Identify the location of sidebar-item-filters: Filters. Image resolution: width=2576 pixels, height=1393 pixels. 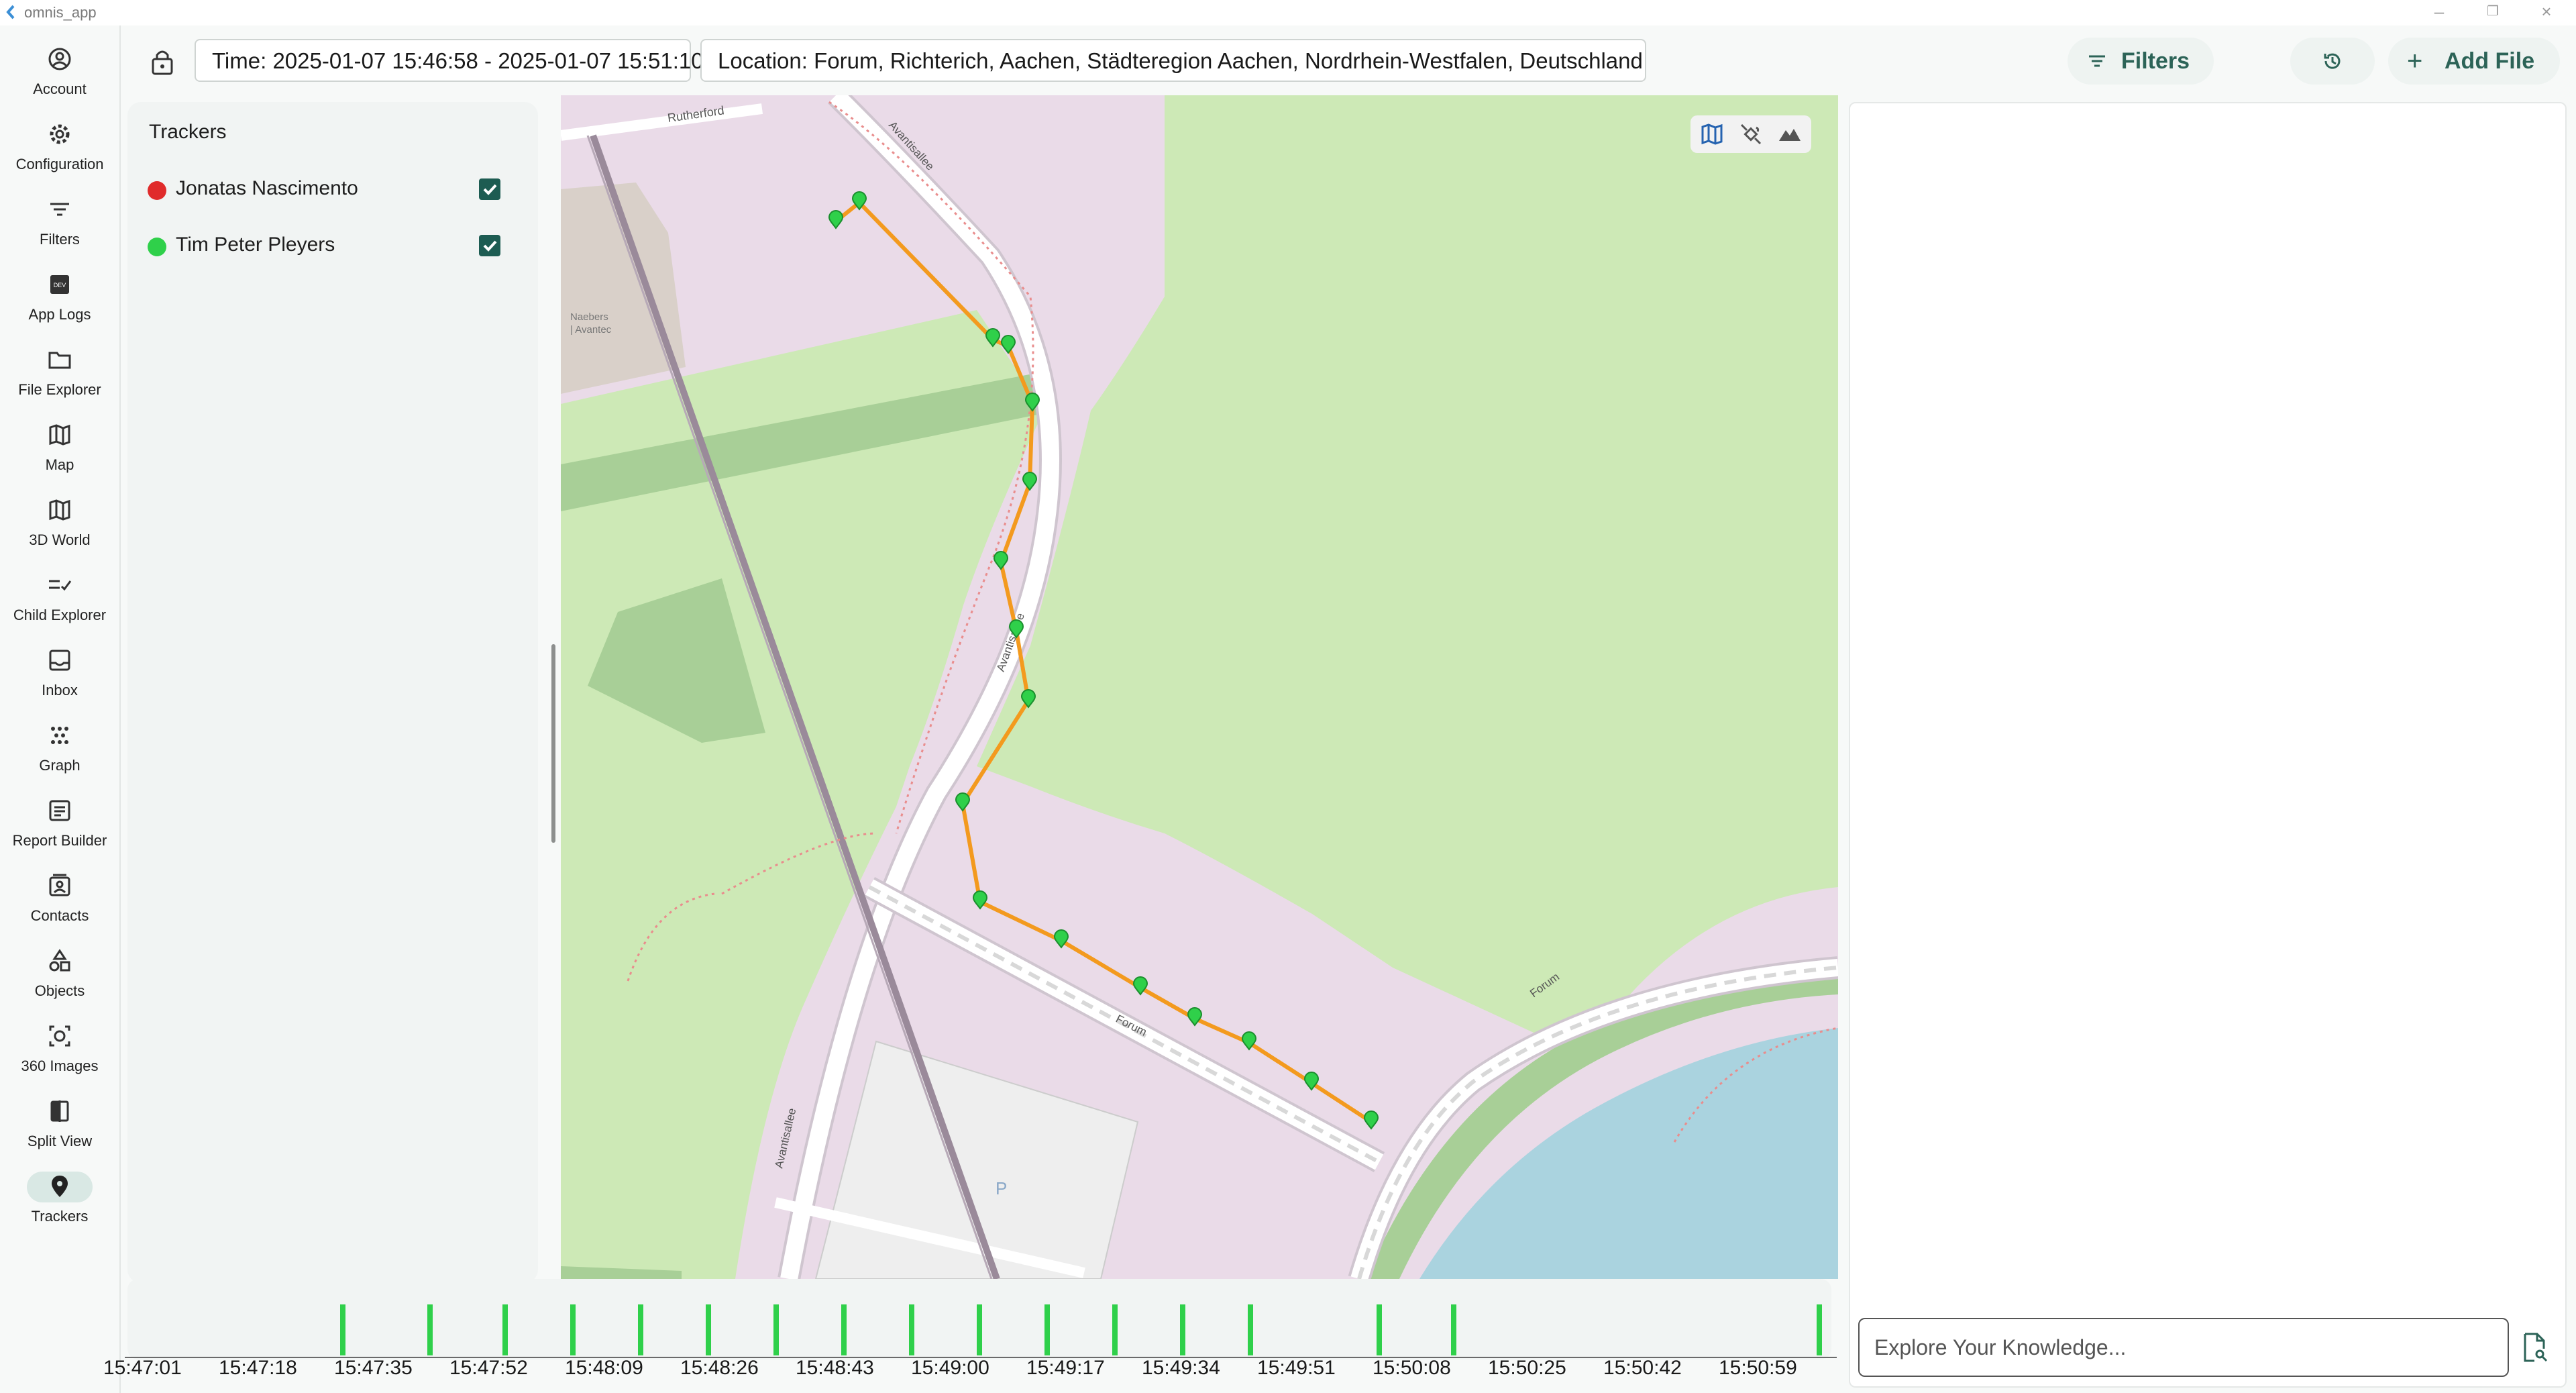
(59, 222).